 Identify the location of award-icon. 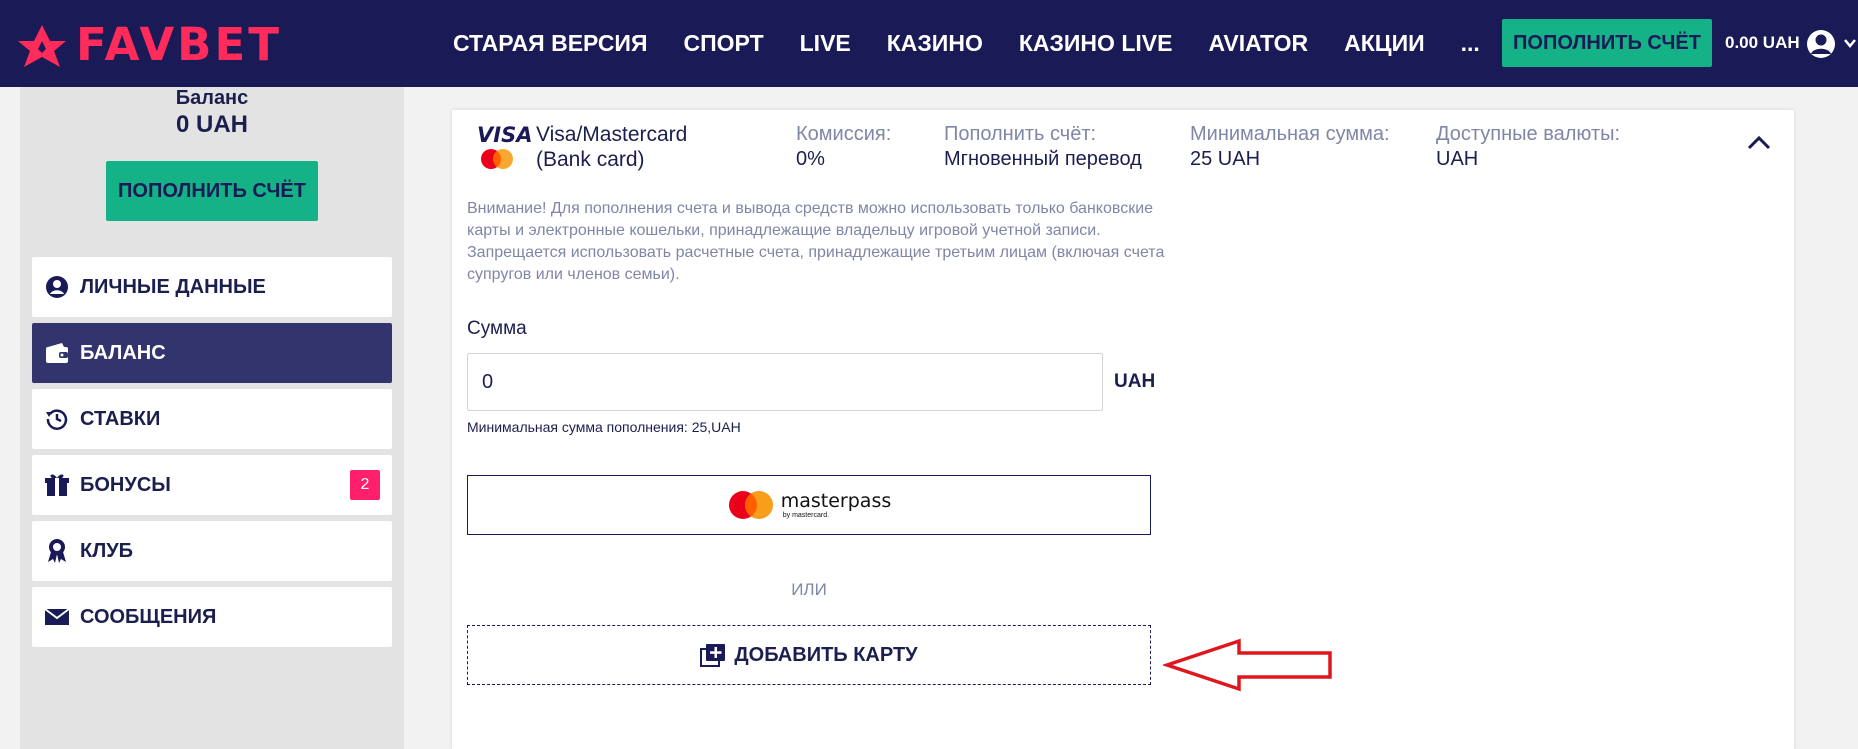
(57, 551).